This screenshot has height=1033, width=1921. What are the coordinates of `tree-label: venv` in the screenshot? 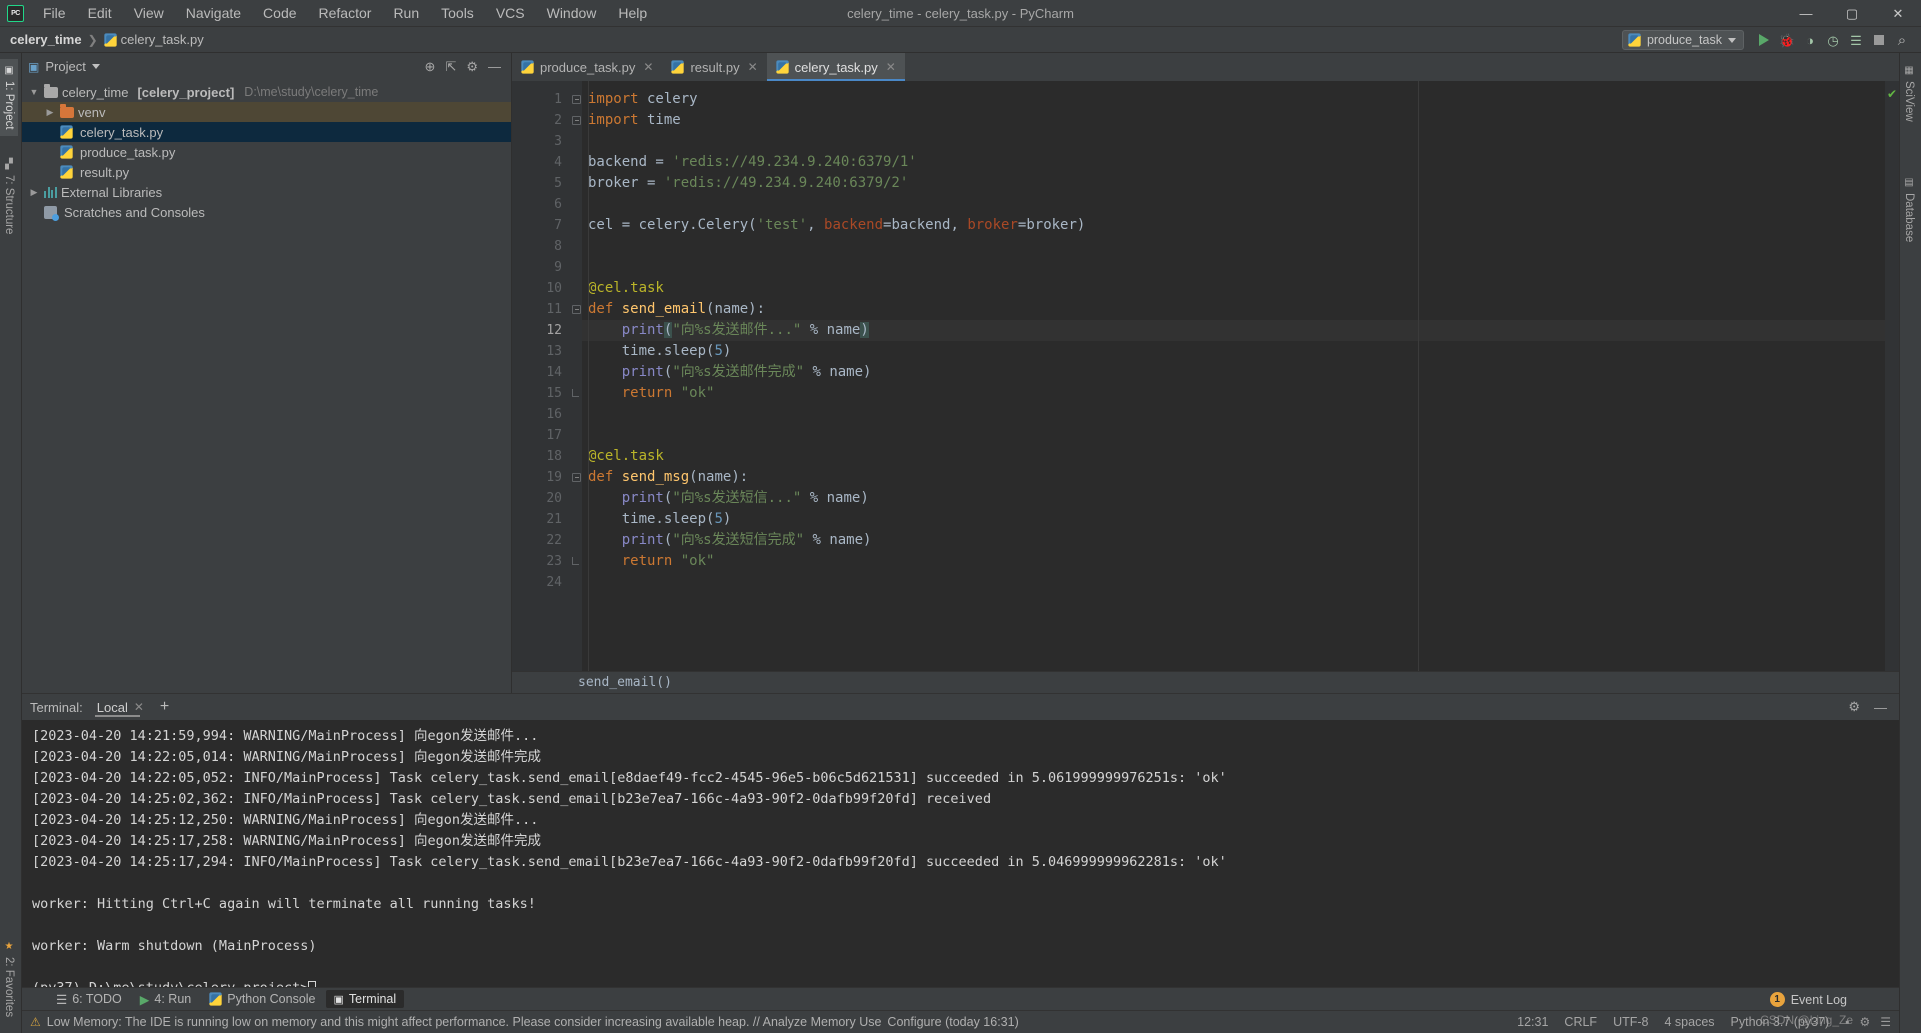 It's located at (92, 112).